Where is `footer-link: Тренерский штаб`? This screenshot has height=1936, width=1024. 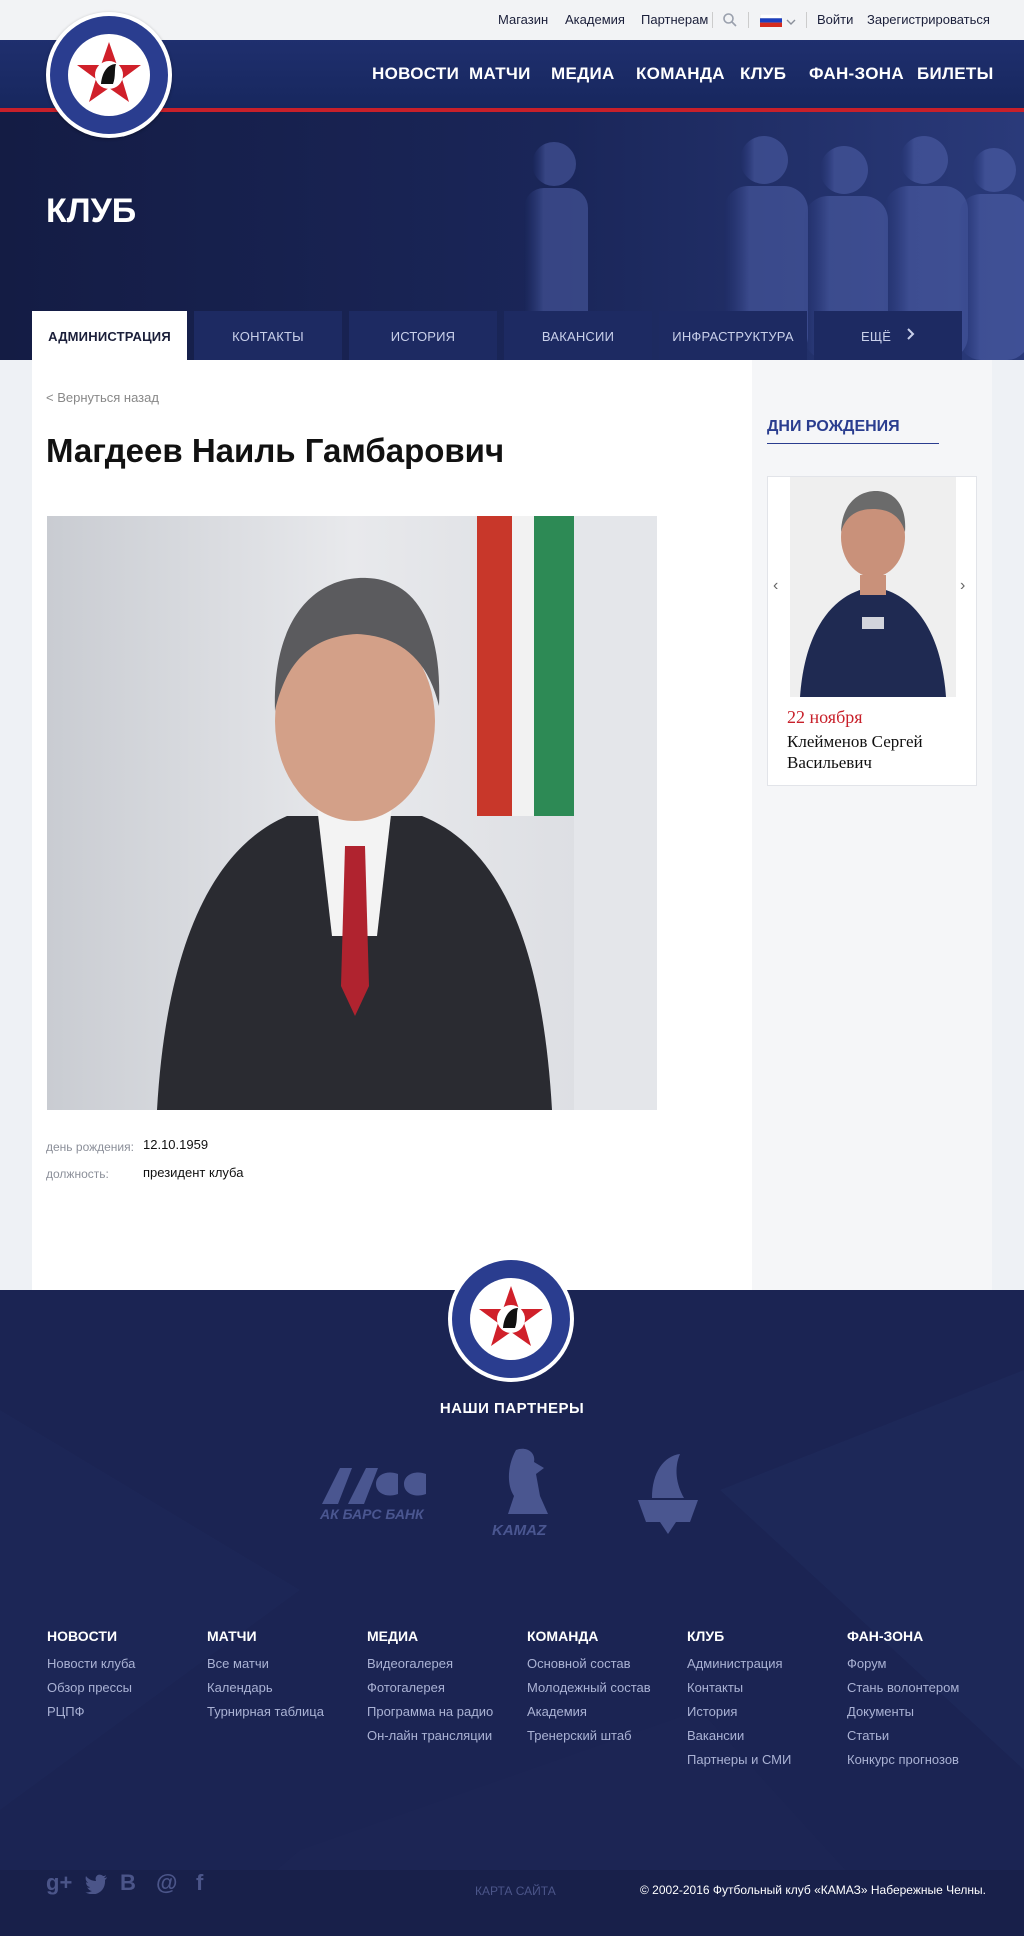
footer-link: Тренерский штаб is located at coordinates (579, 1735).